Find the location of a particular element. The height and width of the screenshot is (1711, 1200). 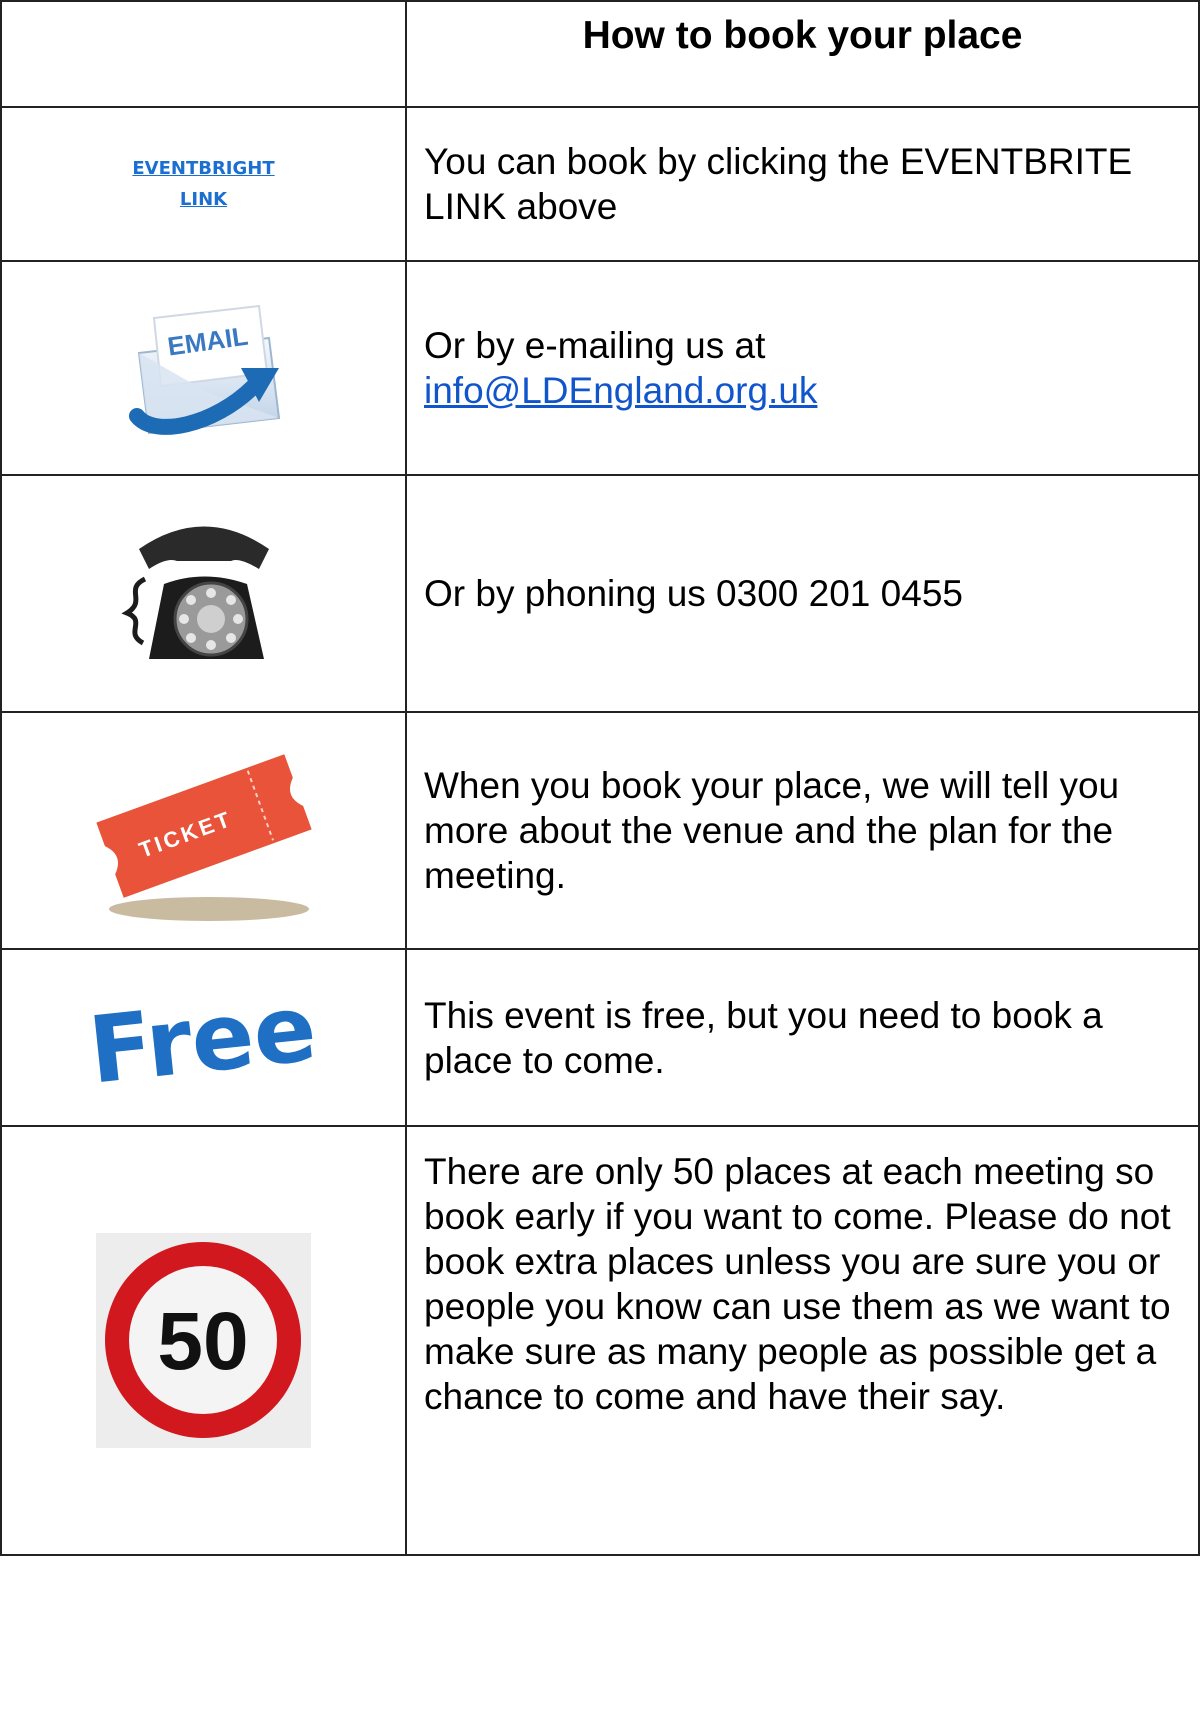

email-text: Or by e-mailing us at is located at coordinates (595, 345).